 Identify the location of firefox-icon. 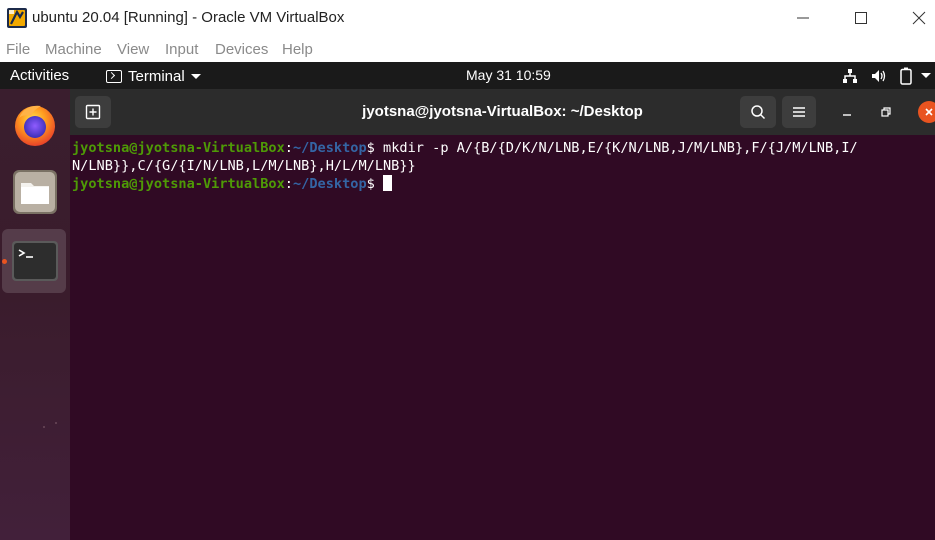
(35, 125).